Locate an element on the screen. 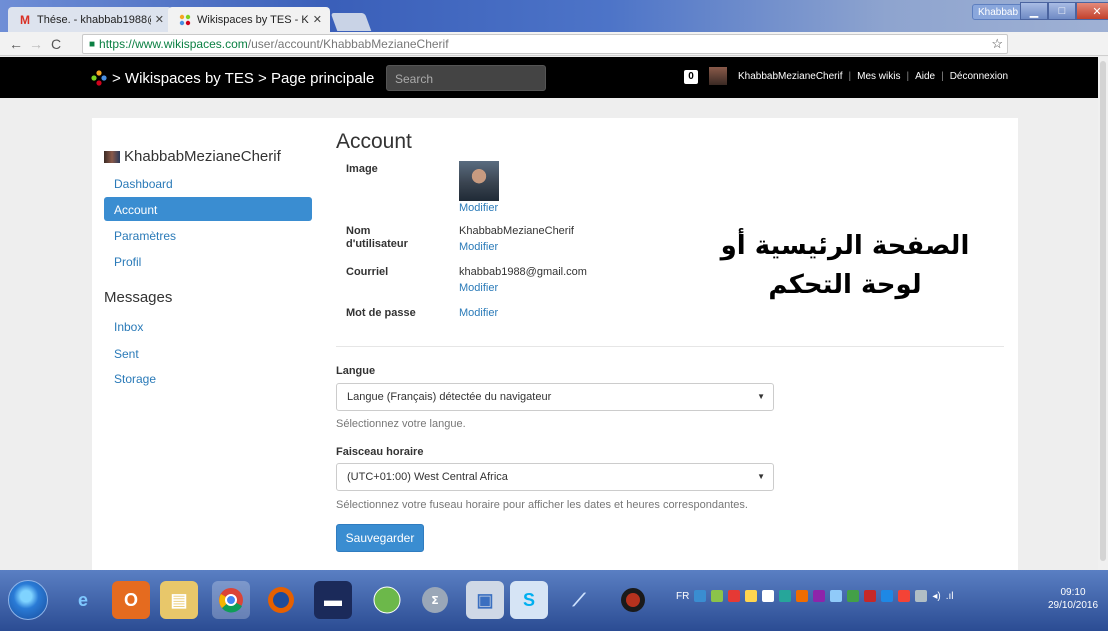 The image size is (1108, 631). modify-username-link: Modifier is located at coordinates (478, 247).